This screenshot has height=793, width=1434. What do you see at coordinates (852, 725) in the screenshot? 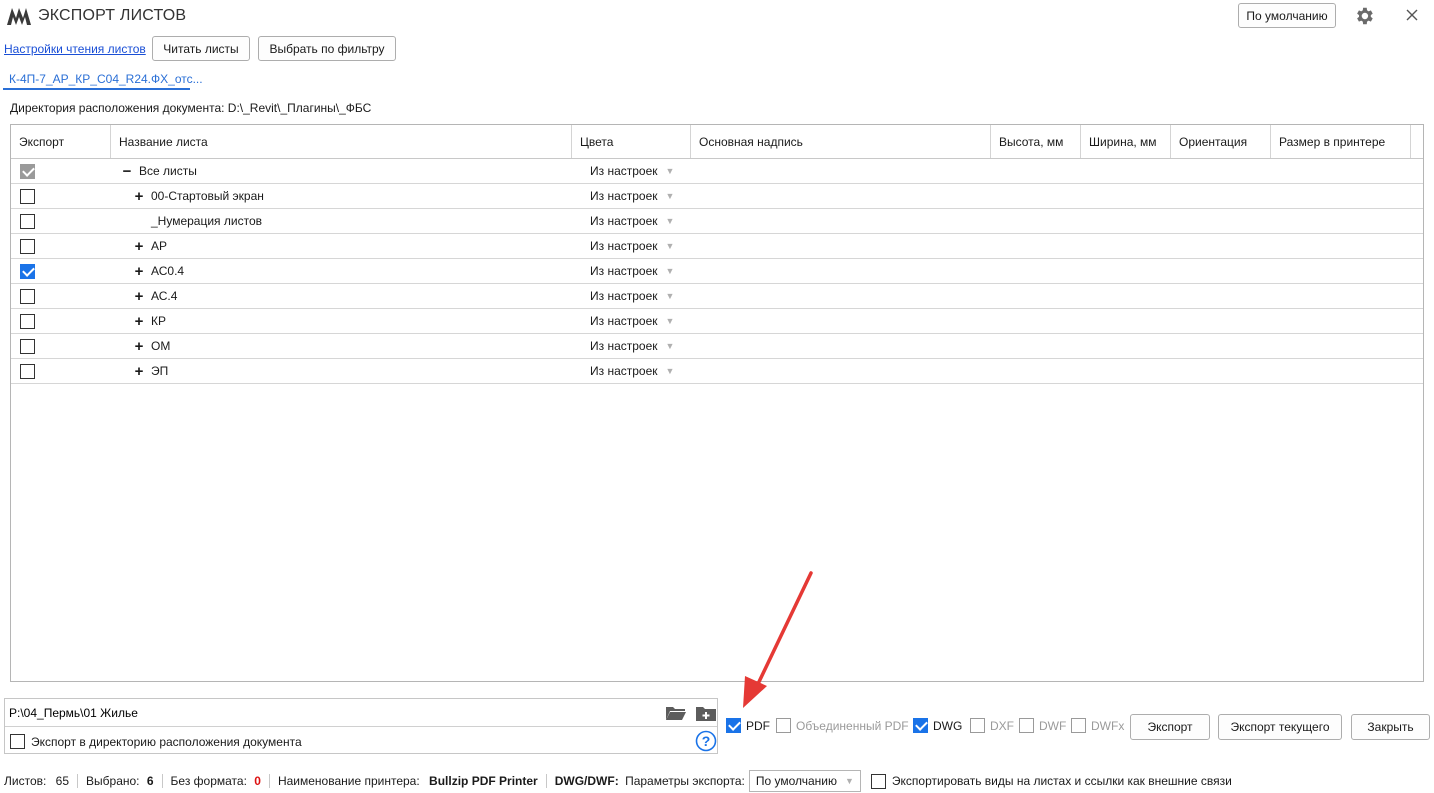
I see `format-merged-pdf-label: Объединенный PDF` at bounding box center [852, 725].